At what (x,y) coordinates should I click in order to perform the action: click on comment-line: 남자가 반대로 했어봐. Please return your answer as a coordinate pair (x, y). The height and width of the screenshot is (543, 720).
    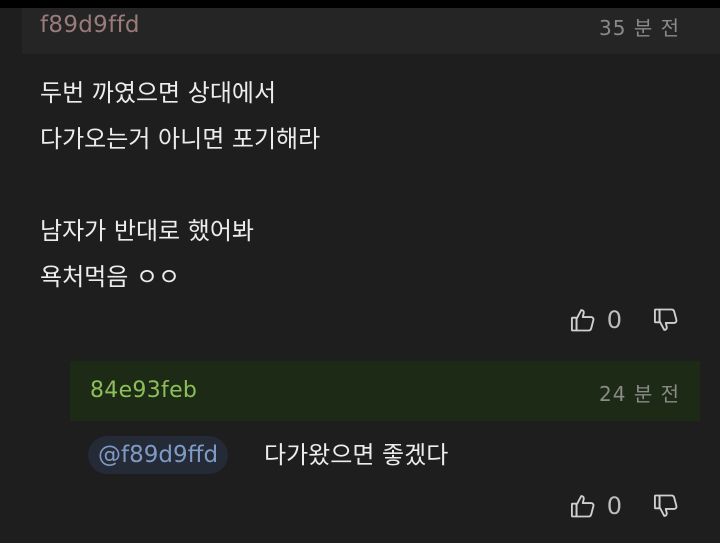
    Looking at the image, I should click on (147, 231).